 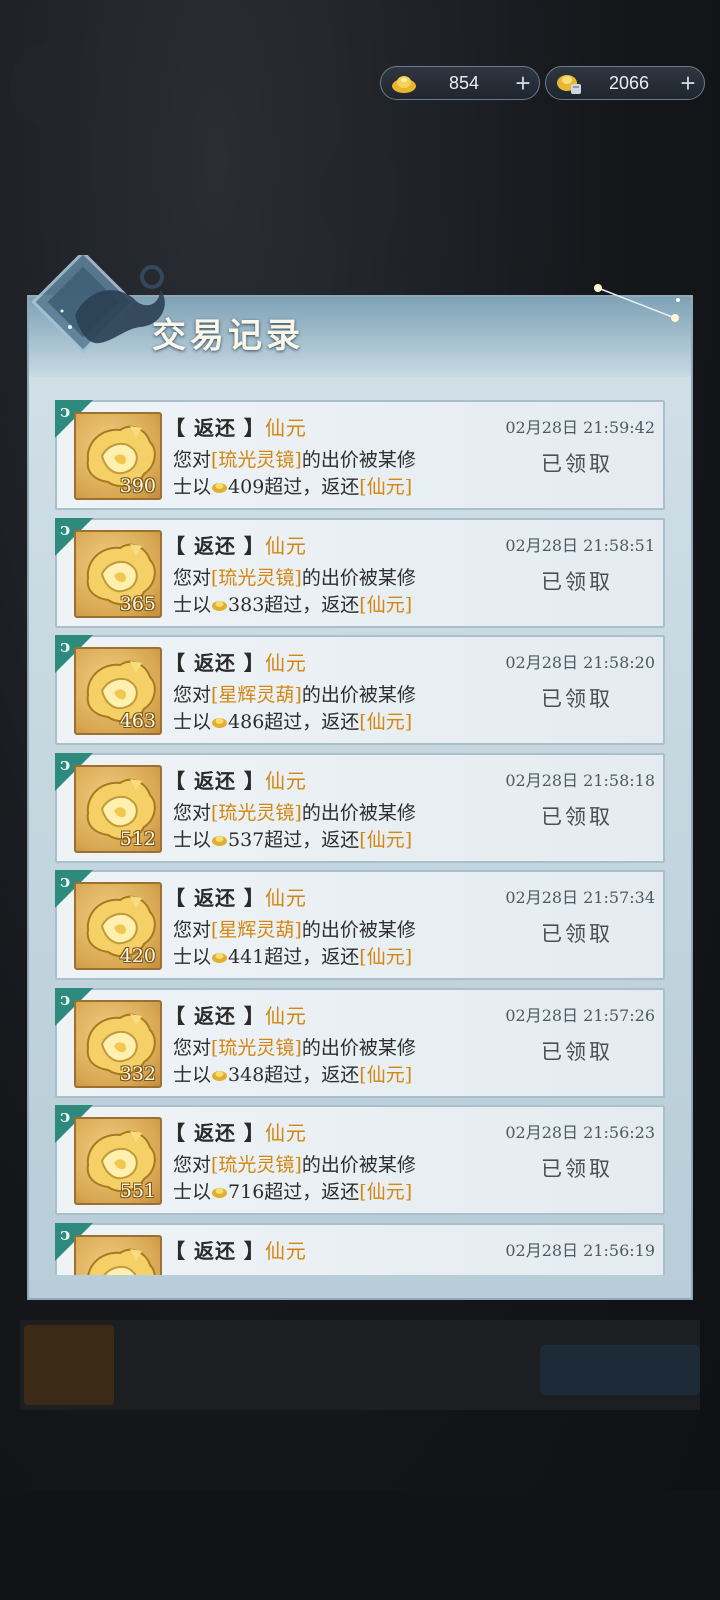 What do you see at coordinates (228, 336) in the screenshot?
I see `panel-title: 交易记录` at bounding box center [228, 336].